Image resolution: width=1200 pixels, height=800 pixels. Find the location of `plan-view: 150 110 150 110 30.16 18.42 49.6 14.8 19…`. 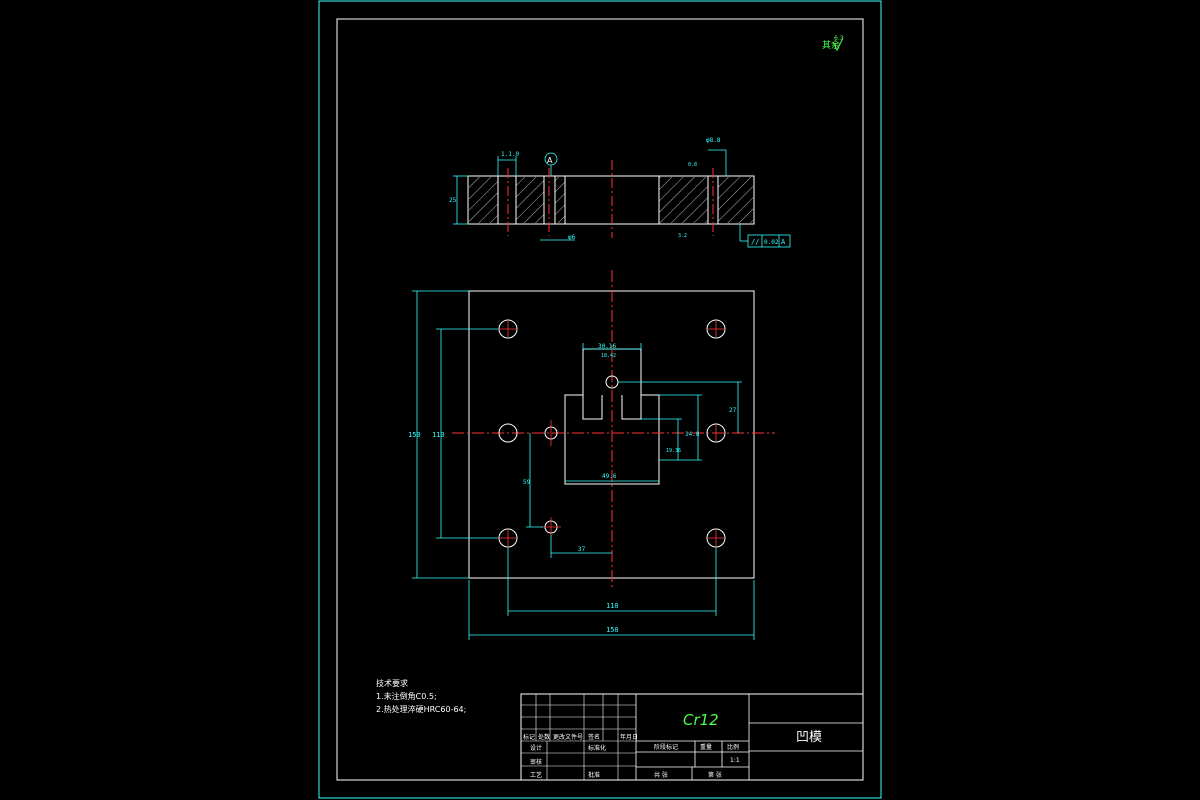

plan-view: 150 110 150 110 30.16 18.42 49.6 14.8 19… is located at coordinates (591, 455).